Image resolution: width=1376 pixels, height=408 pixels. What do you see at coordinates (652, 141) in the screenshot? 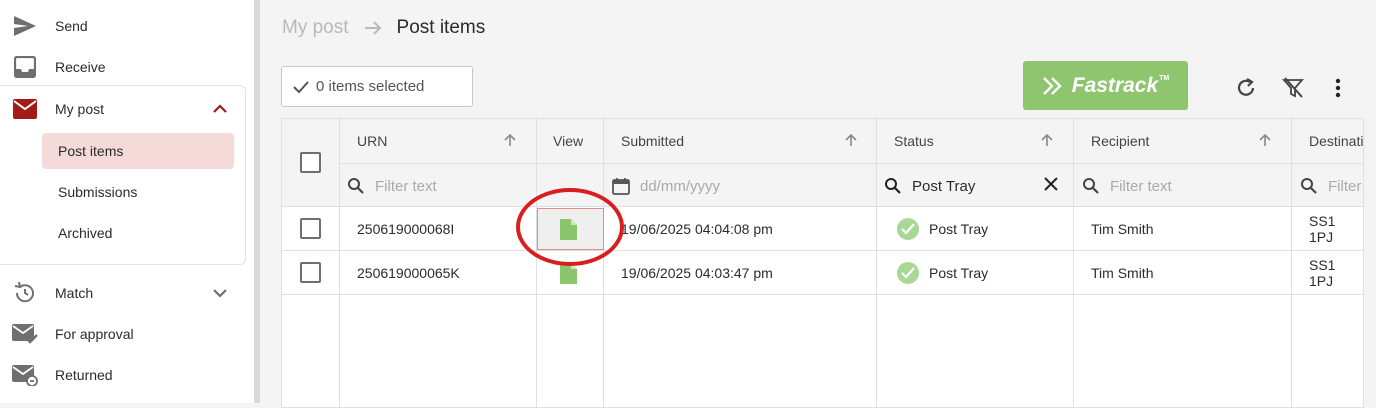
I see `column-header-submitted: Submitted` at bounding box center [652, 141].